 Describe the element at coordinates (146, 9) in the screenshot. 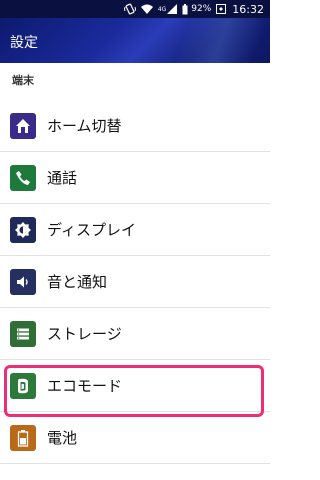

I see `wifi-icon` at that location.